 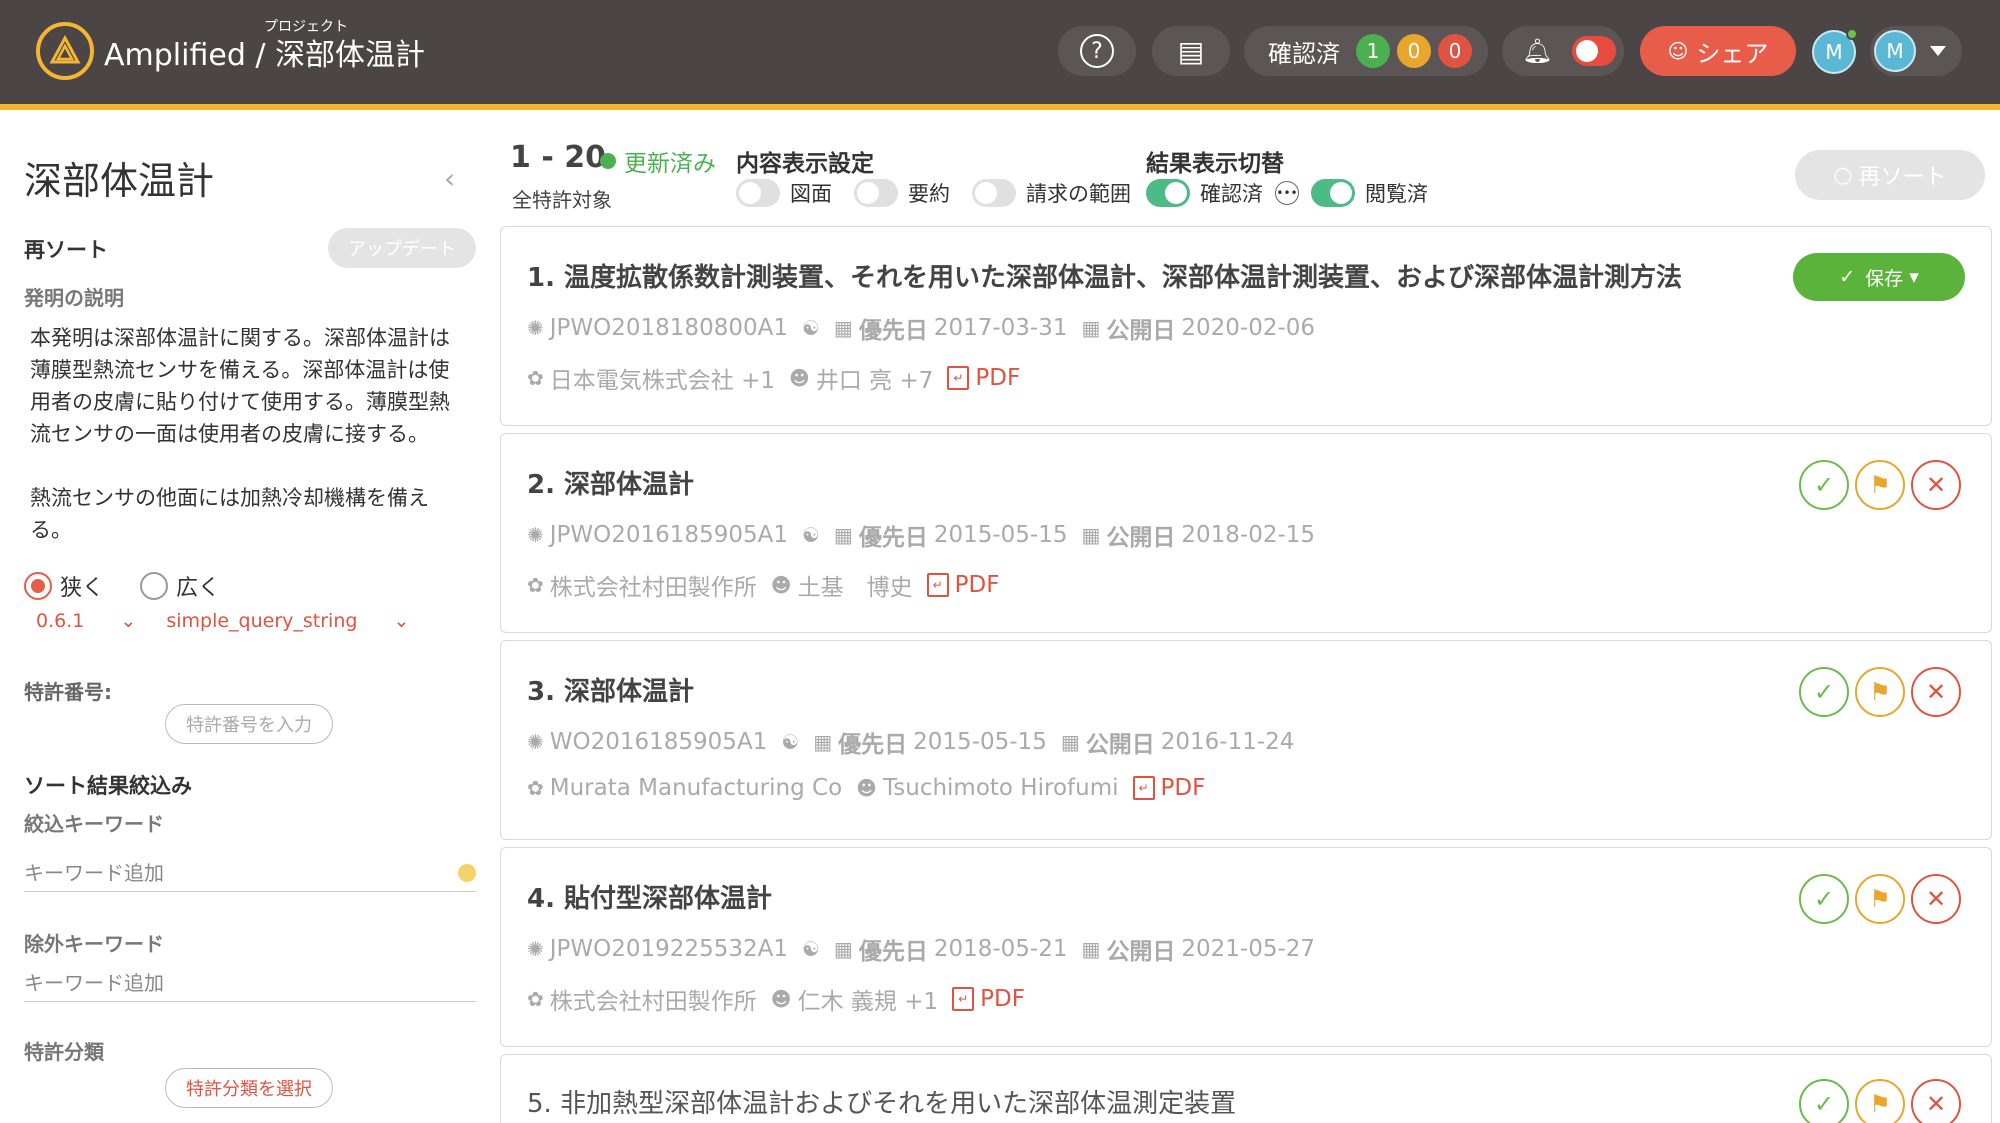 What do you see at coordinates (74, 298) in the screenshot?
I see `description-label: 発明の説明` at bounding box center [74, 298].